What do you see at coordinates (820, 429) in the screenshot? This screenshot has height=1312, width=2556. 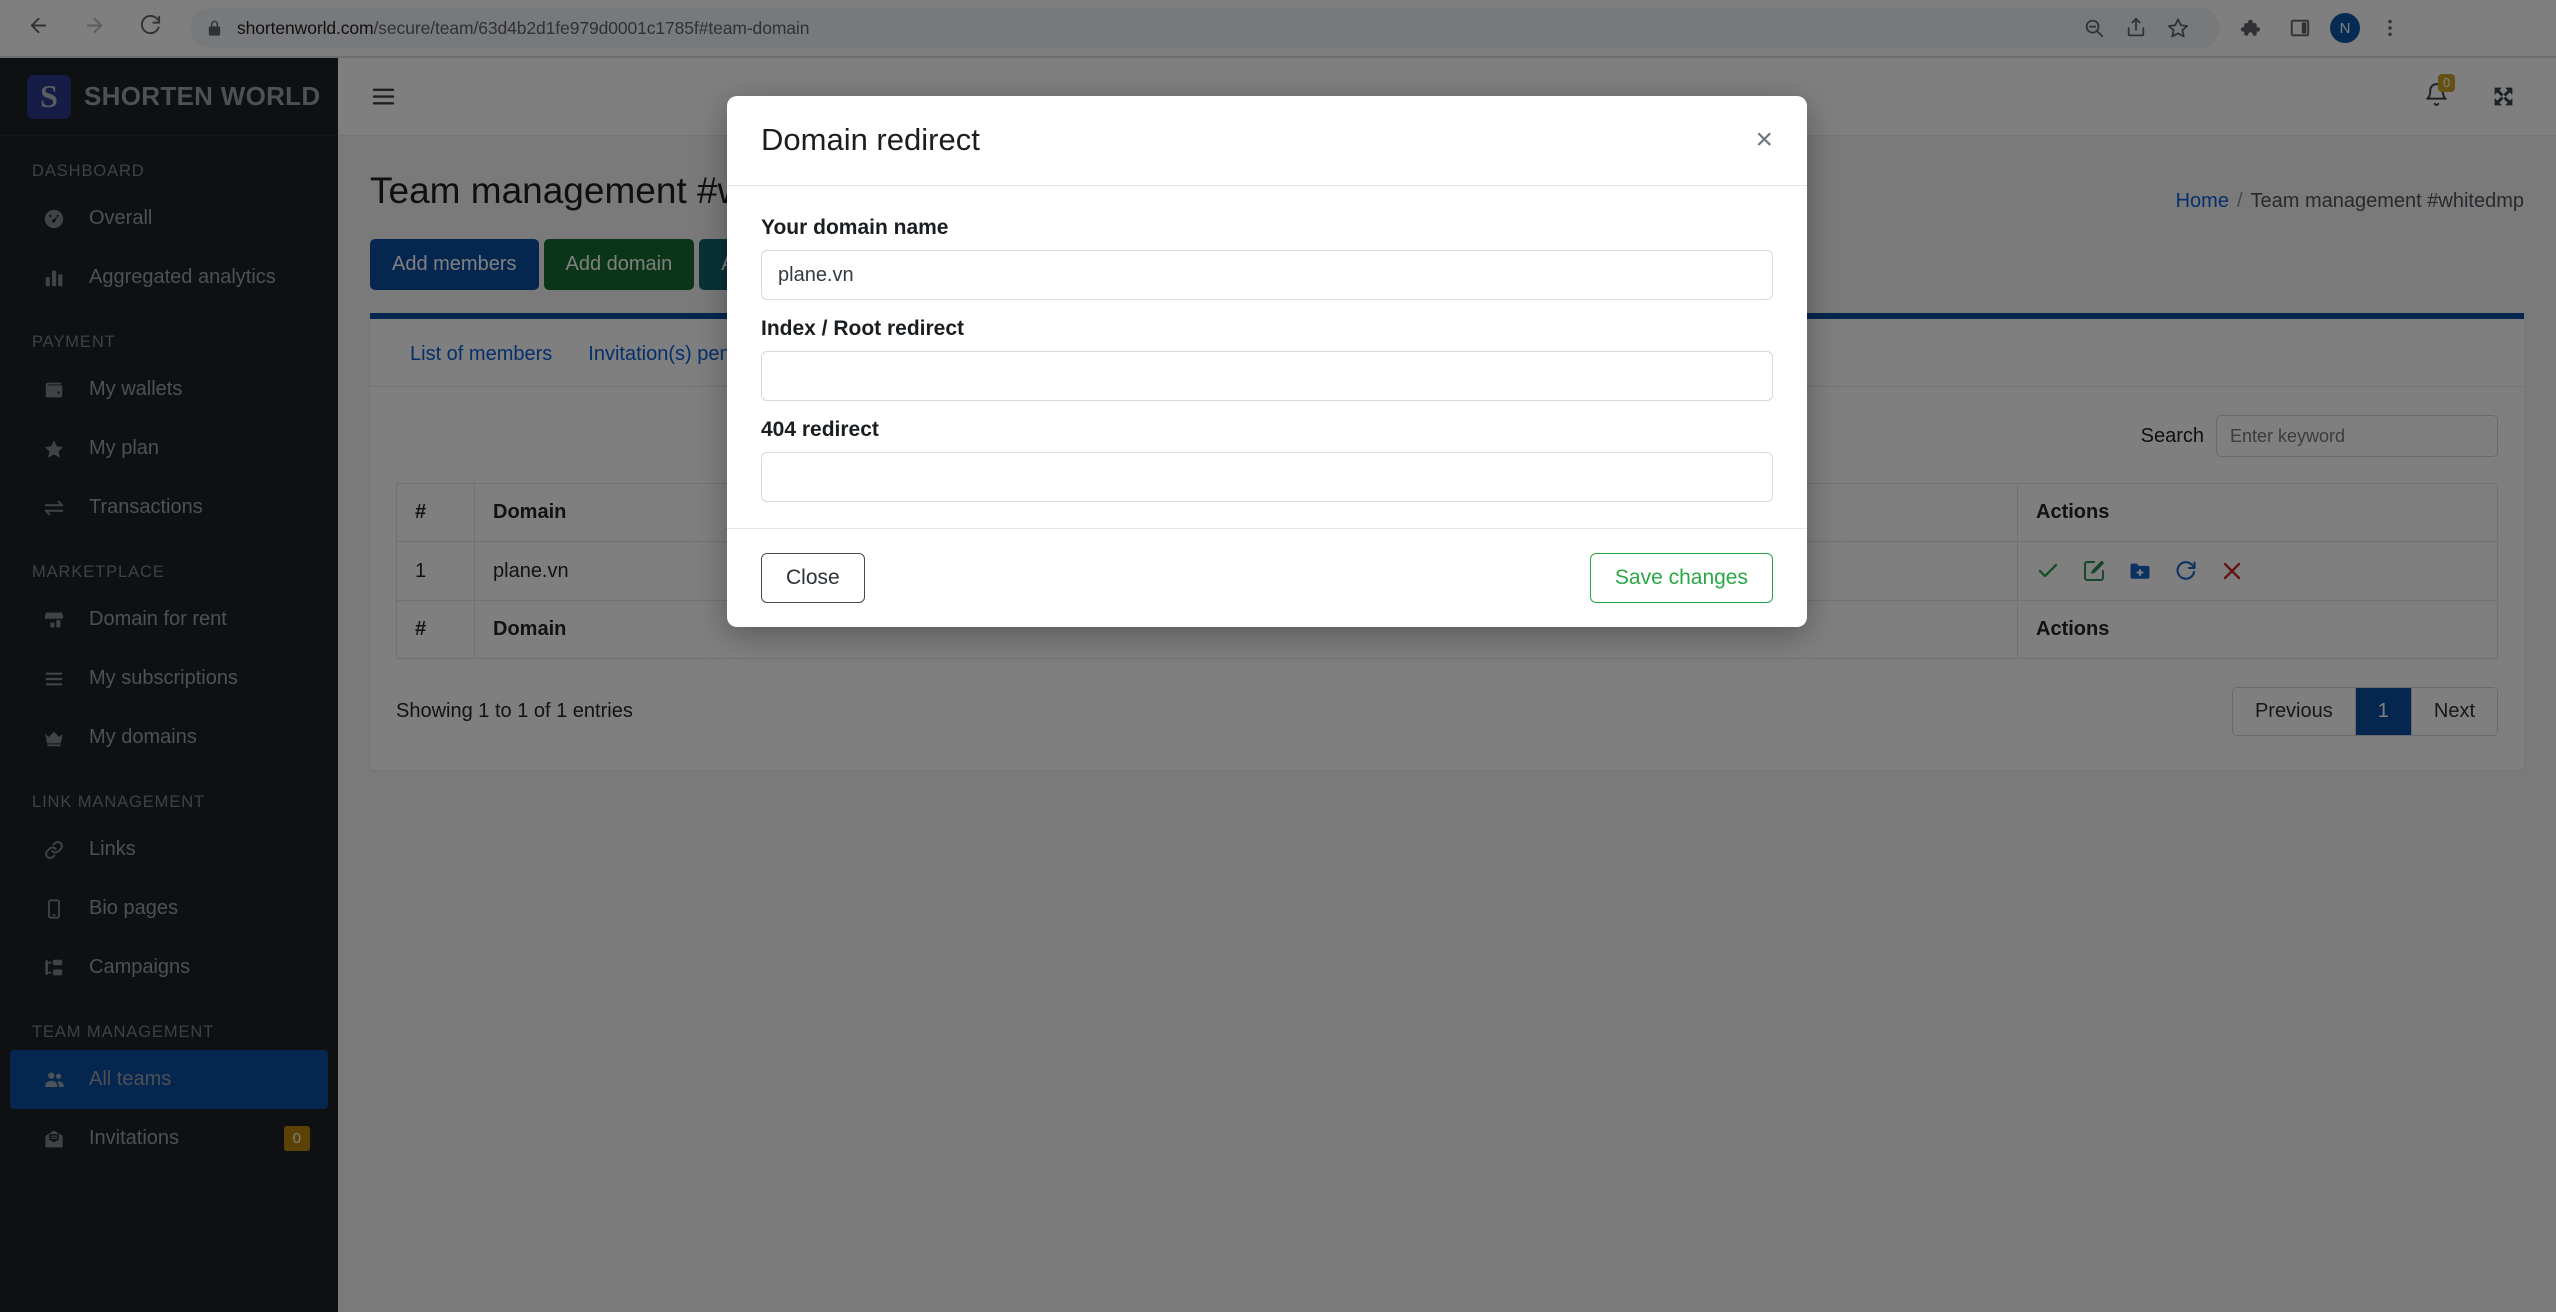 I see `field-label: 404 redirect` at bounding box center [820, 429].